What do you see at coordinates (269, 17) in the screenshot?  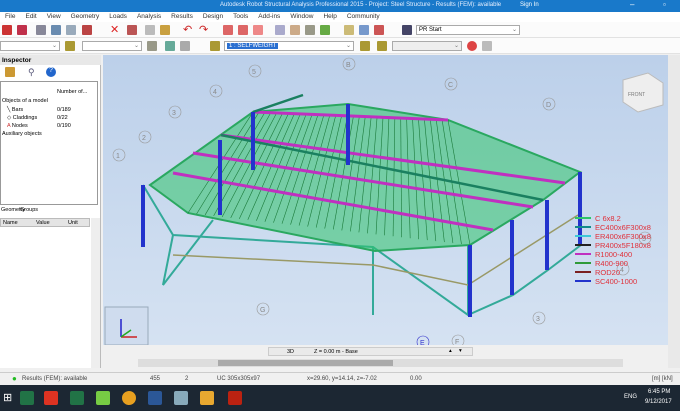 I see `menu-addins: Add-ins` at bounding box center [269, 17].